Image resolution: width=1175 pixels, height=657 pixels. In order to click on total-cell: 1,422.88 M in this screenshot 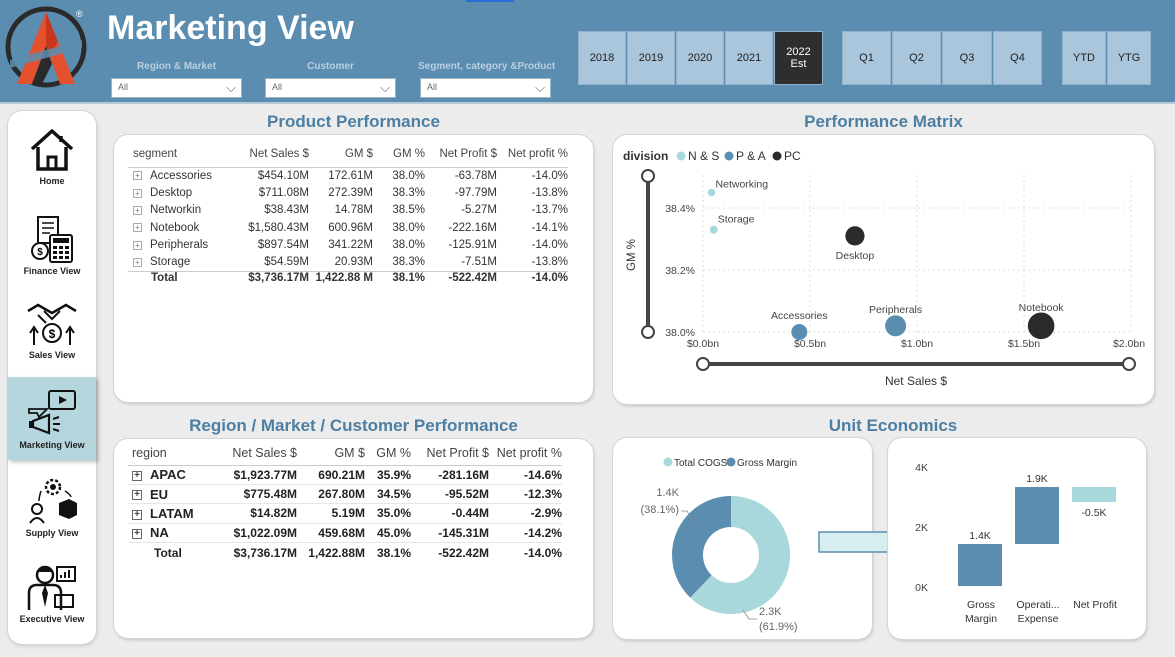, I will do `click(344, 277)`.